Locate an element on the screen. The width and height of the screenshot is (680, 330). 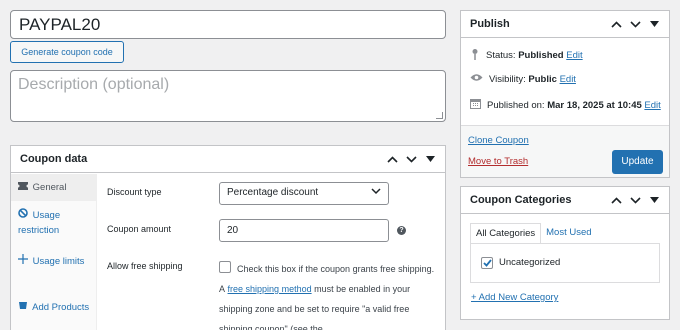
free-shipping-label: Allow free shipping is located at coordinates (145, 266).